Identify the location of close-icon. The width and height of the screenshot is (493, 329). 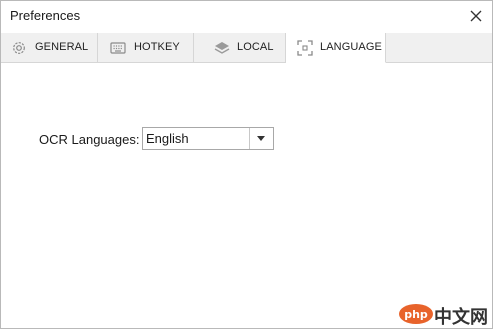
(476, 16).